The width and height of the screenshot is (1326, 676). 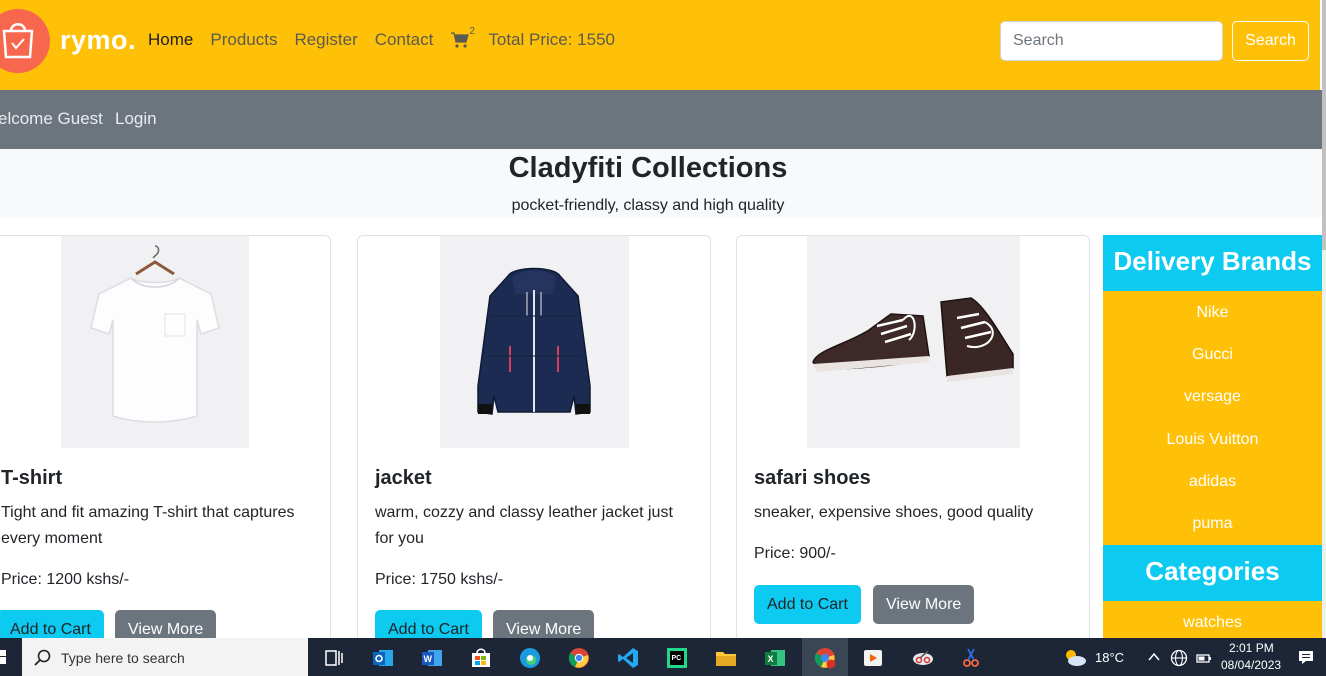 What do you see at coordinates (1212, 355) in the screenshot?
I see `brand-item-gucci: Gucci` at bounding box center [1212, 355].